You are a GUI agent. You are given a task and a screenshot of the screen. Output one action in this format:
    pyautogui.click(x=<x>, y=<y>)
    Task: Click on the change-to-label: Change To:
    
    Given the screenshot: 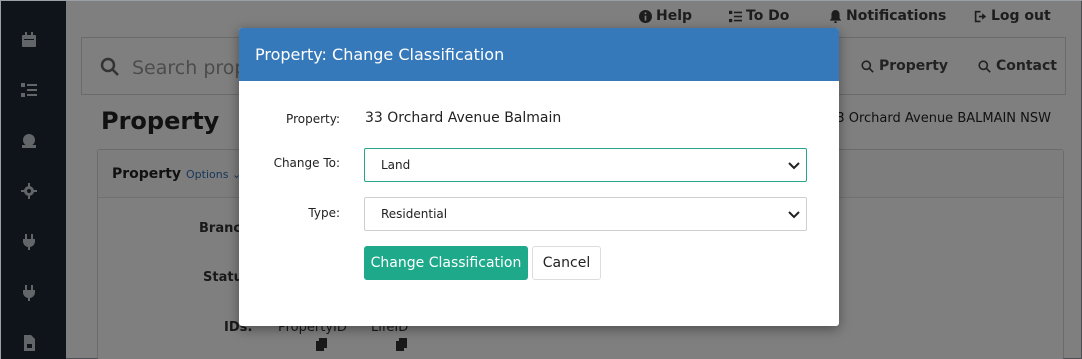 What is the action you would take?
    pyautogui.click(x=306, y=163)
    